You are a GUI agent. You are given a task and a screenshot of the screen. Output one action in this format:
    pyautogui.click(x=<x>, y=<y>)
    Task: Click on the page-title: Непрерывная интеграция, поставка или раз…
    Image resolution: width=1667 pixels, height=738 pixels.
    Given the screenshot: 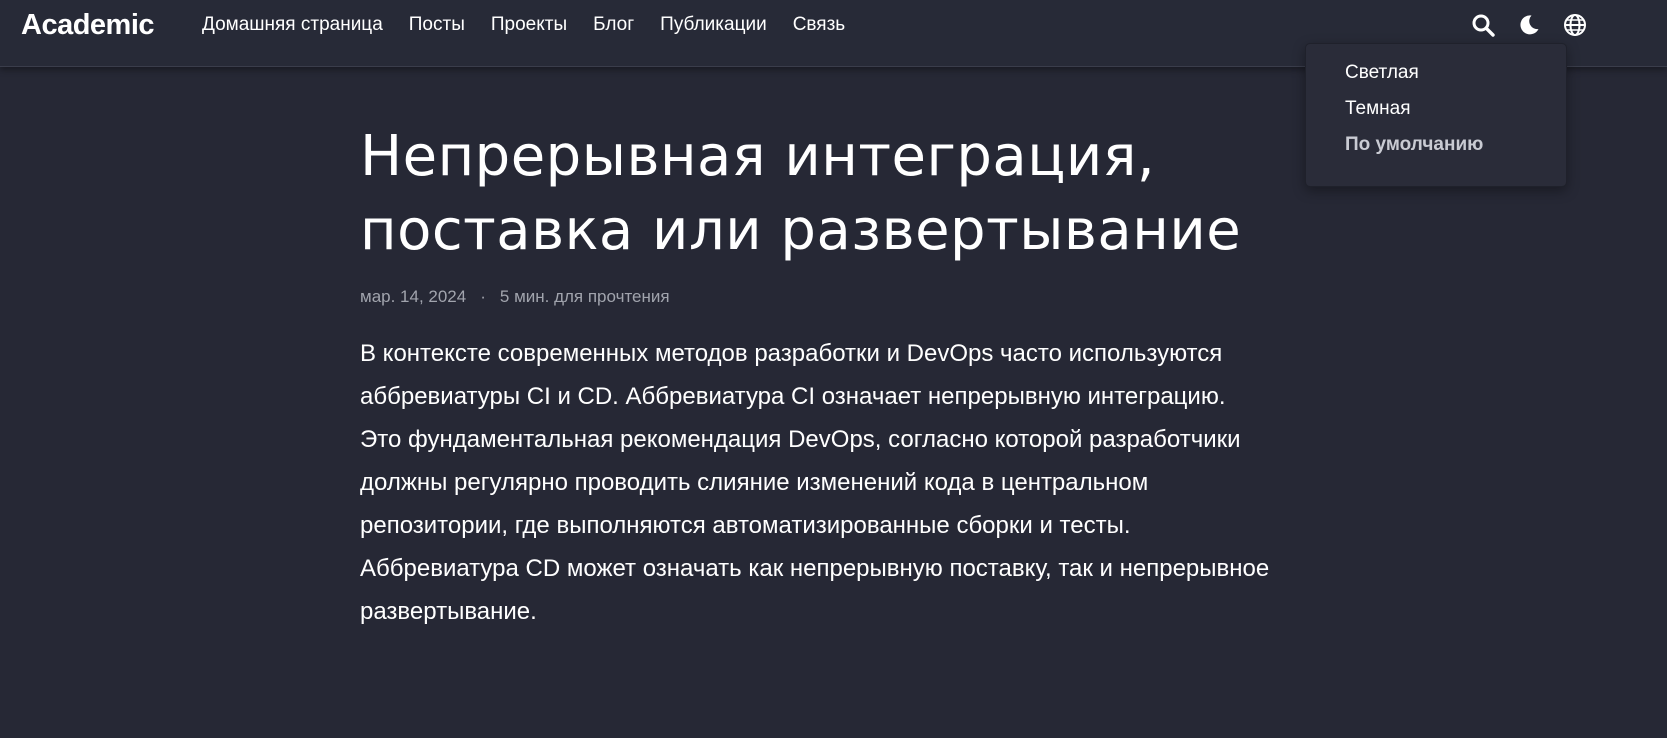 What is the action you would take?
    pyautogui.click(x=801, y=193)
    